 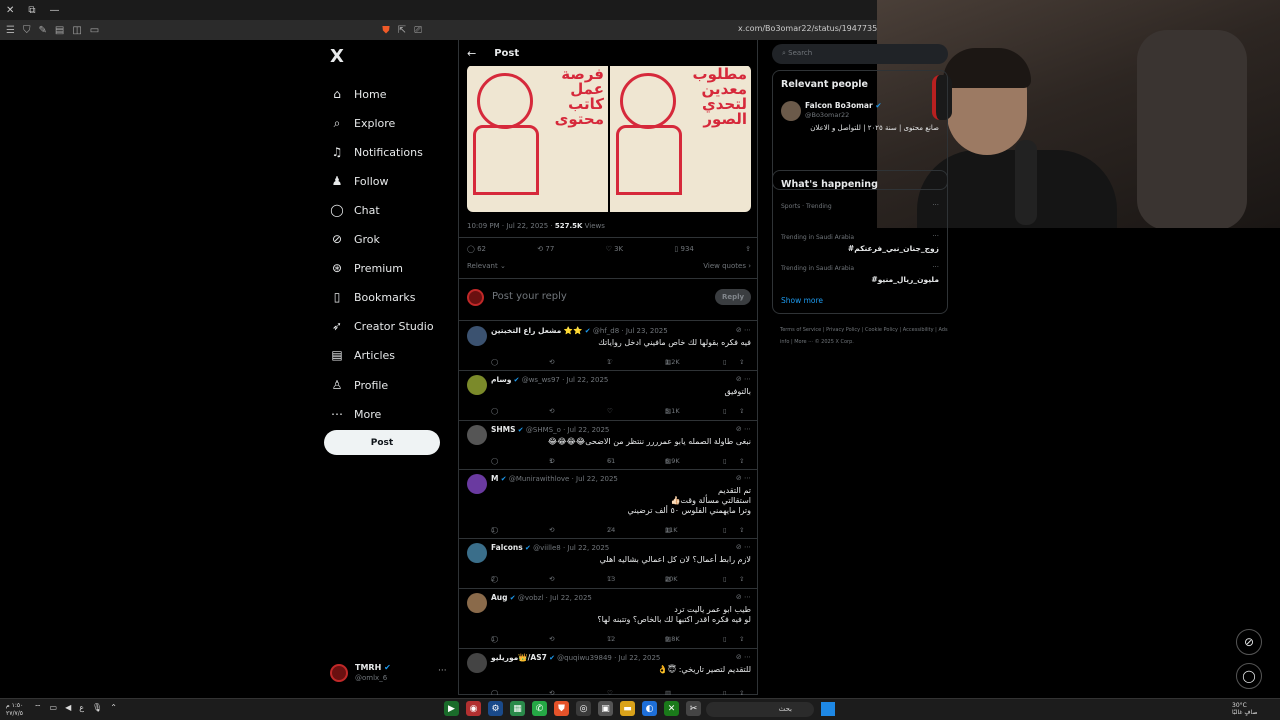 What do you see at coordinates (802, 300) in the screenshot?
I see `show-more-link: Show more` at bounding box center [802, 300].